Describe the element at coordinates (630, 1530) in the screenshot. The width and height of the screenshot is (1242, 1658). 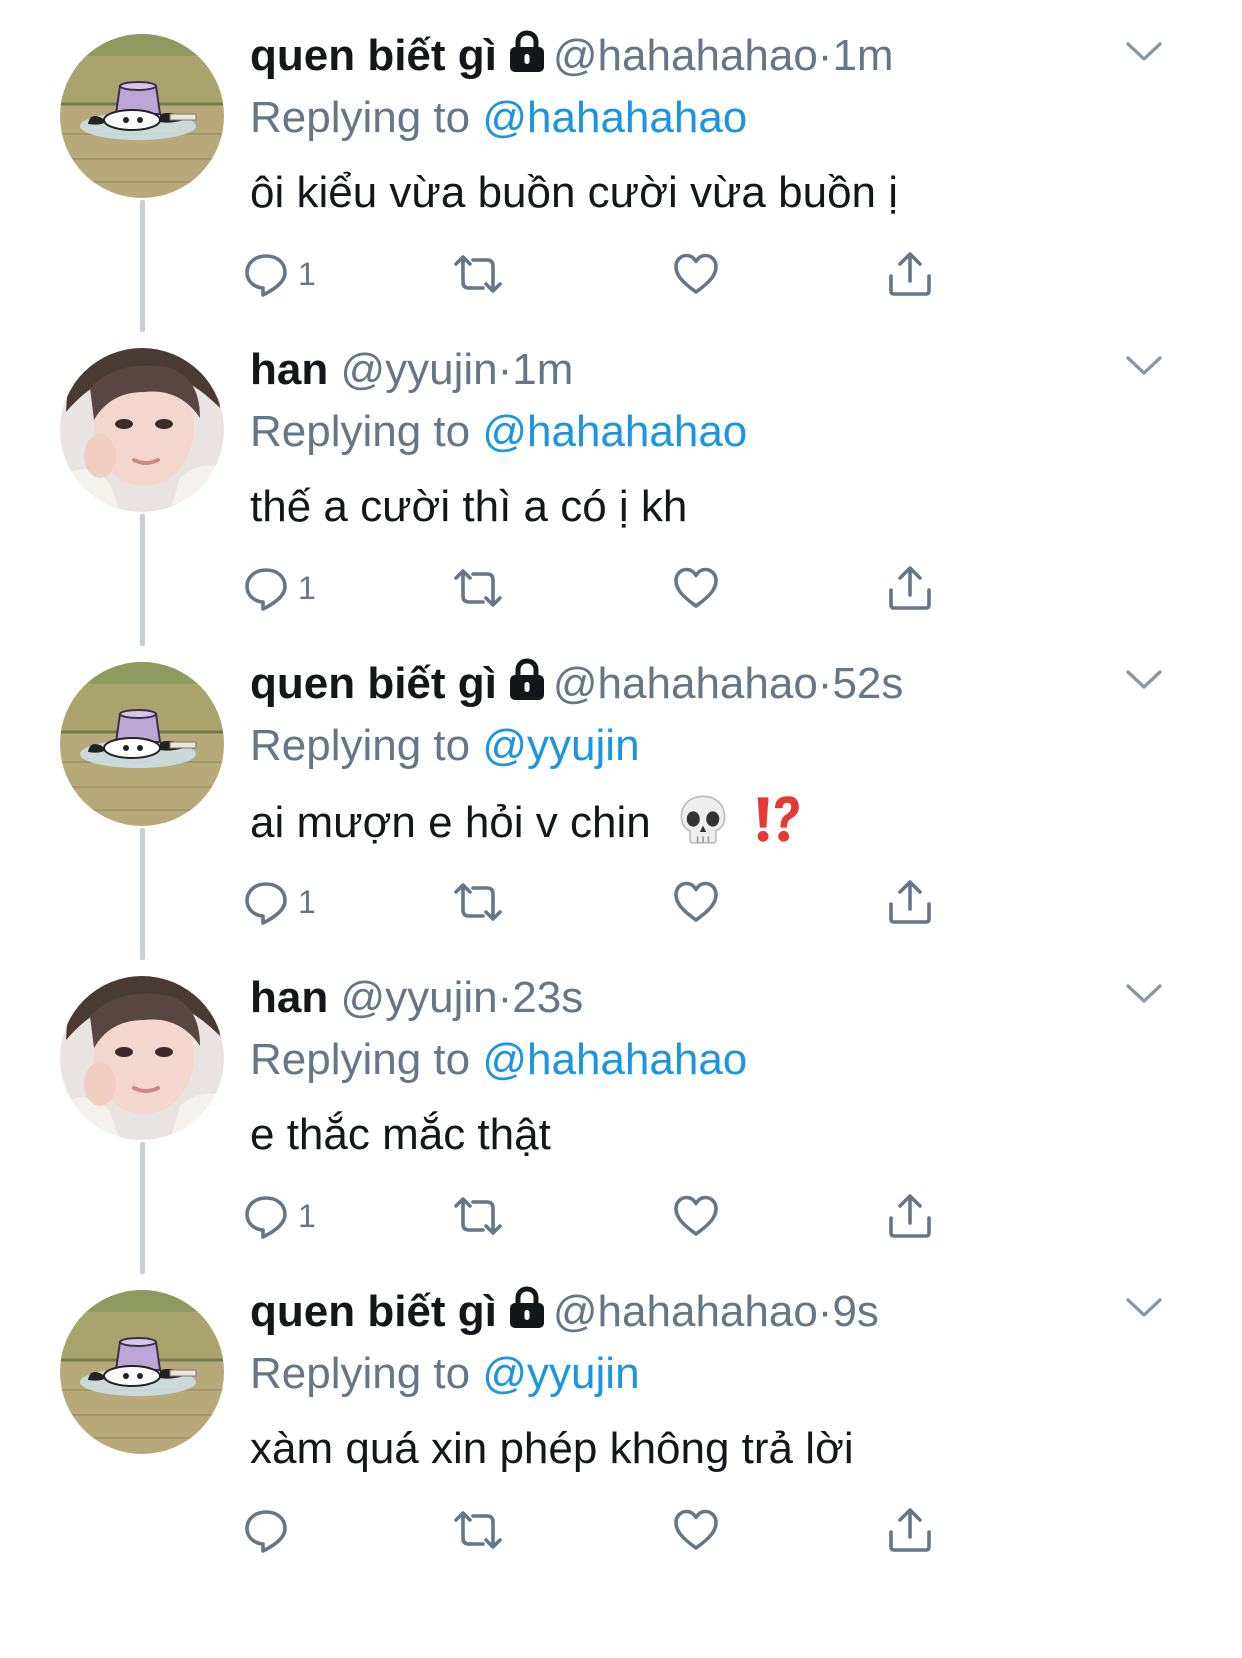
I see `tweet-actions` at that location.